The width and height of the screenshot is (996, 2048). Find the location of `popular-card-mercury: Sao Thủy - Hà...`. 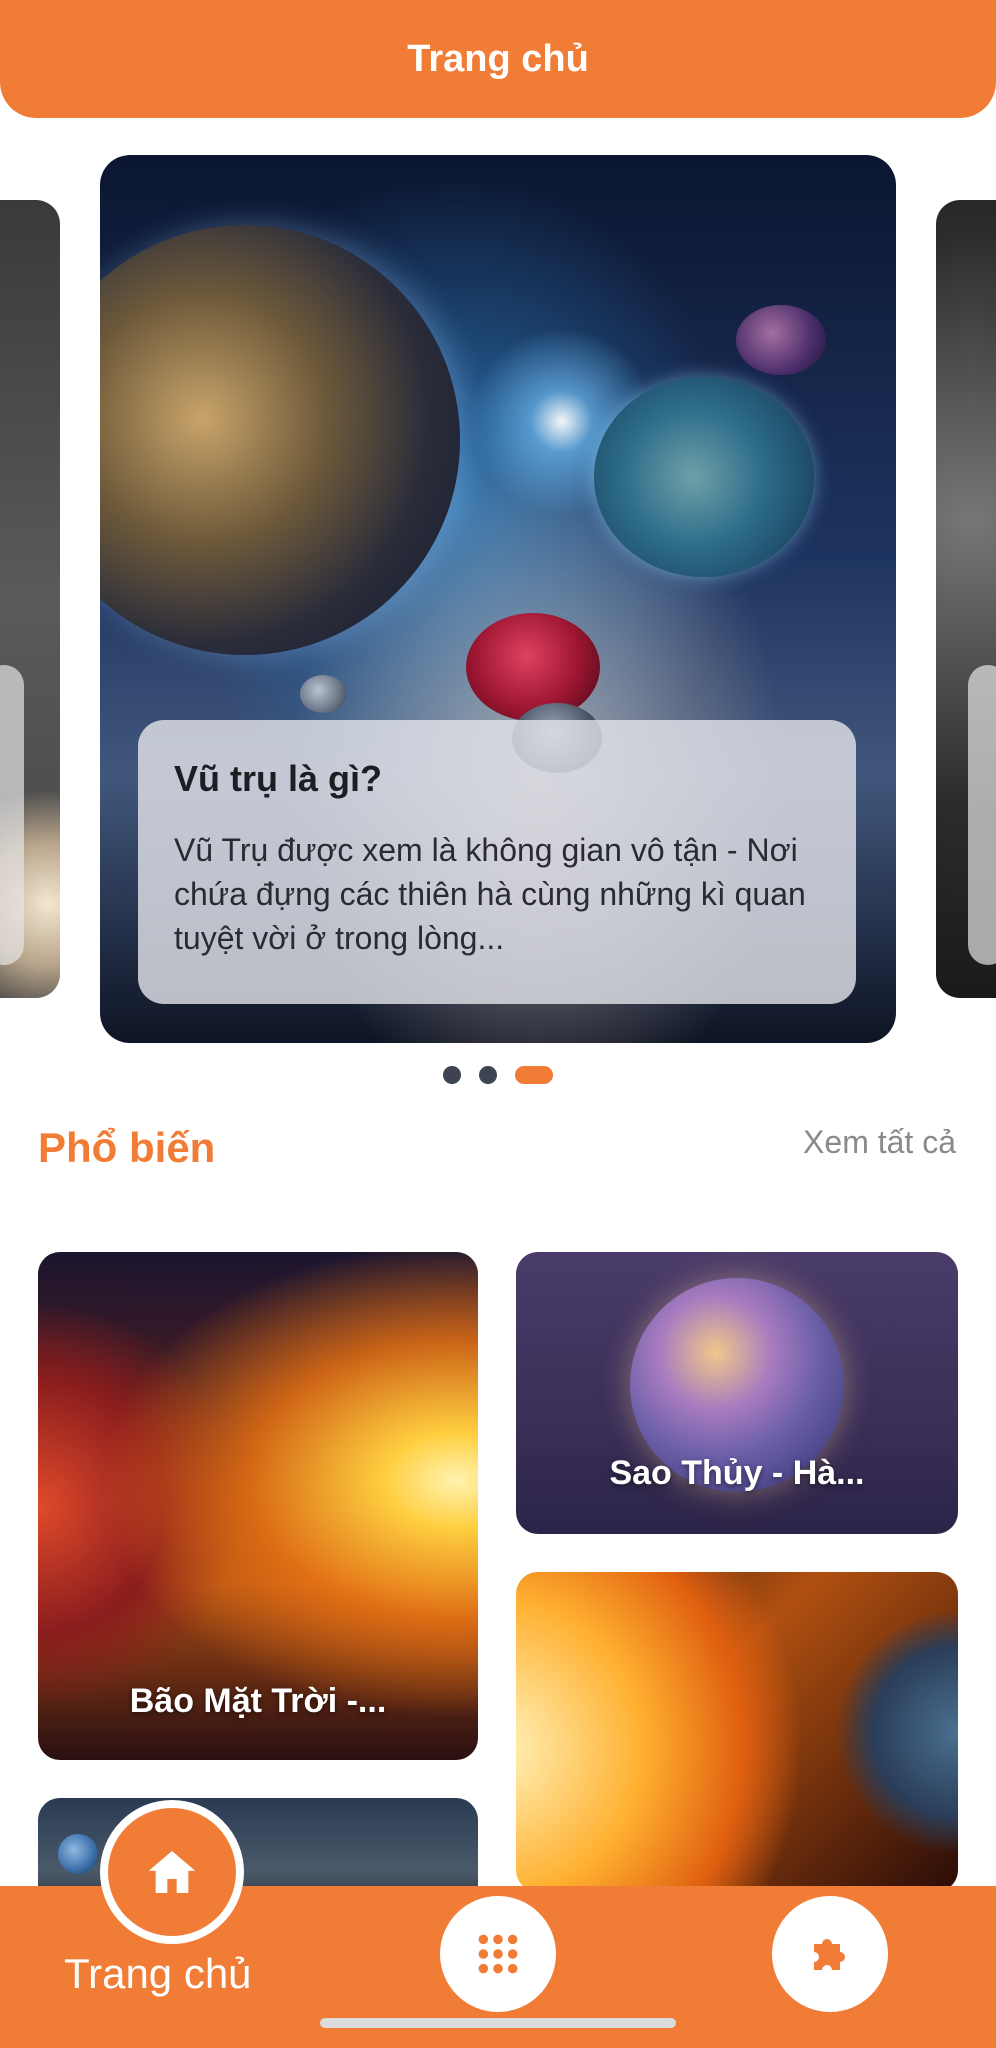

popular-card-mercury: Sao Thủy - Hà... is located at coordinates (737, 1393).